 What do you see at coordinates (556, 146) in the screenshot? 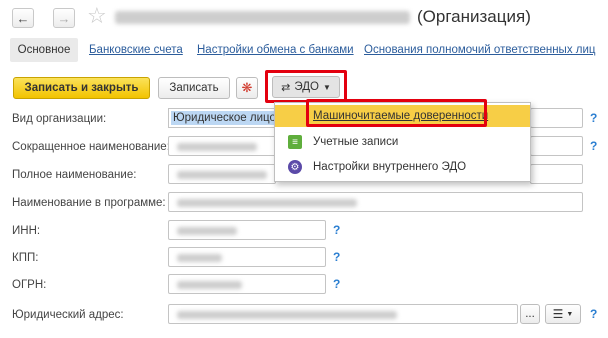
I see `short-name-field-tail` at bounding box center [556, 146].